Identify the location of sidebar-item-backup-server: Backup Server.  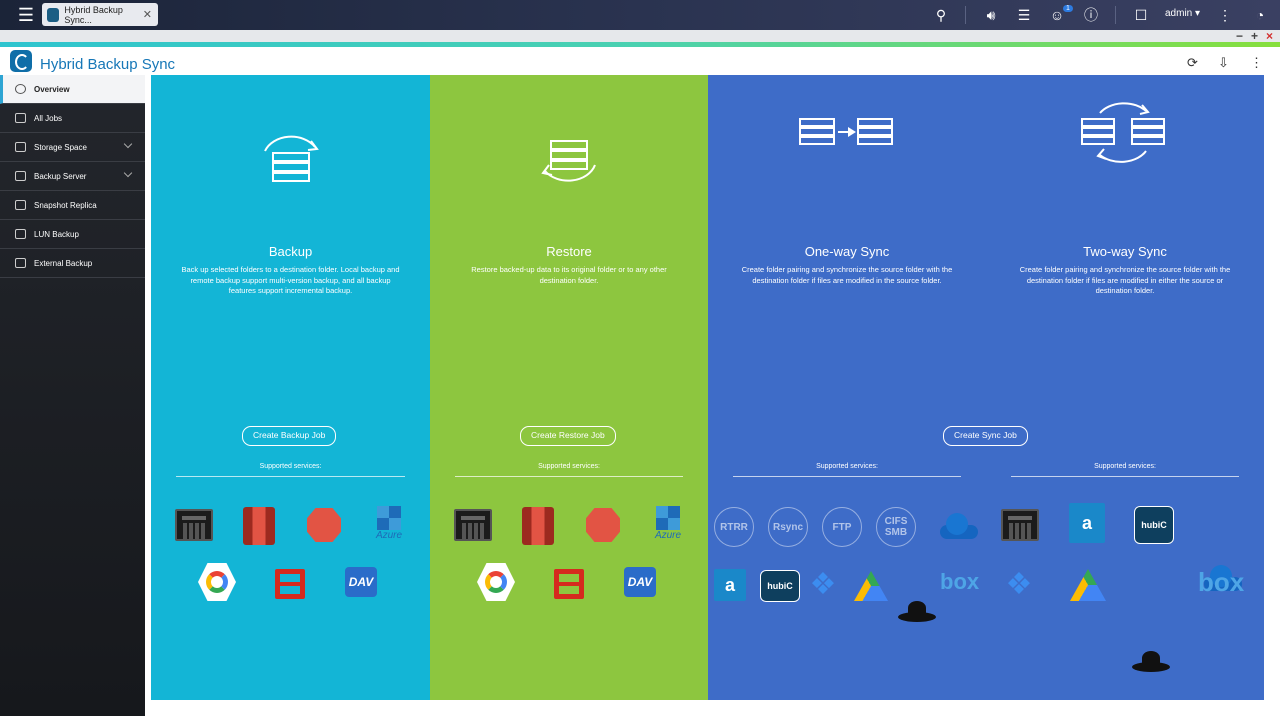
(72, 176).